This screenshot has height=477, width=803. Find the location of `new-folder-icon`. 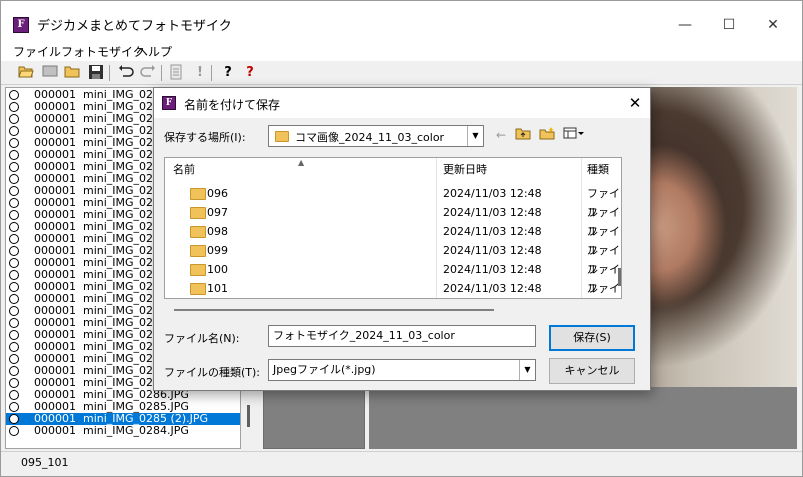

new-folder-icon is located at coordinates (547, 135).